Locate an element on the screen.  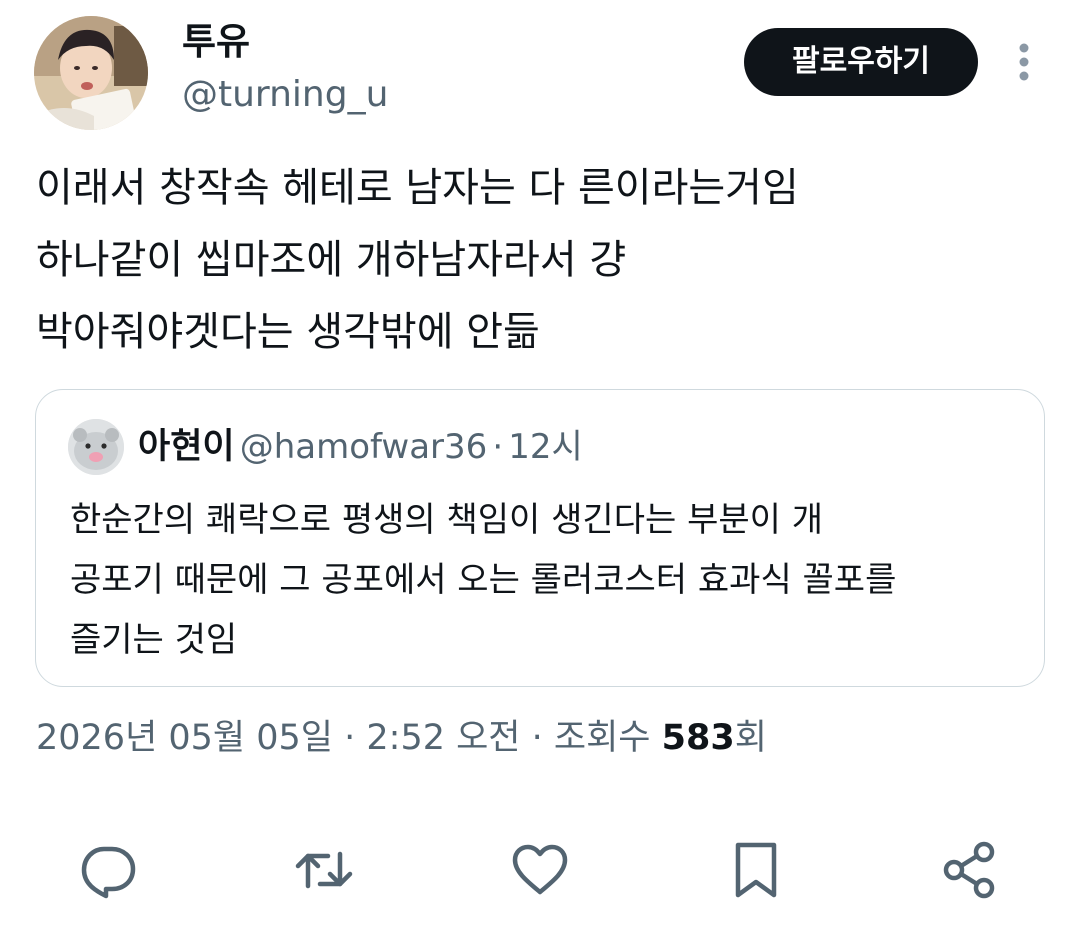
tweet-date: 2026년 05월 05일 is located at coordinates (184, 738).